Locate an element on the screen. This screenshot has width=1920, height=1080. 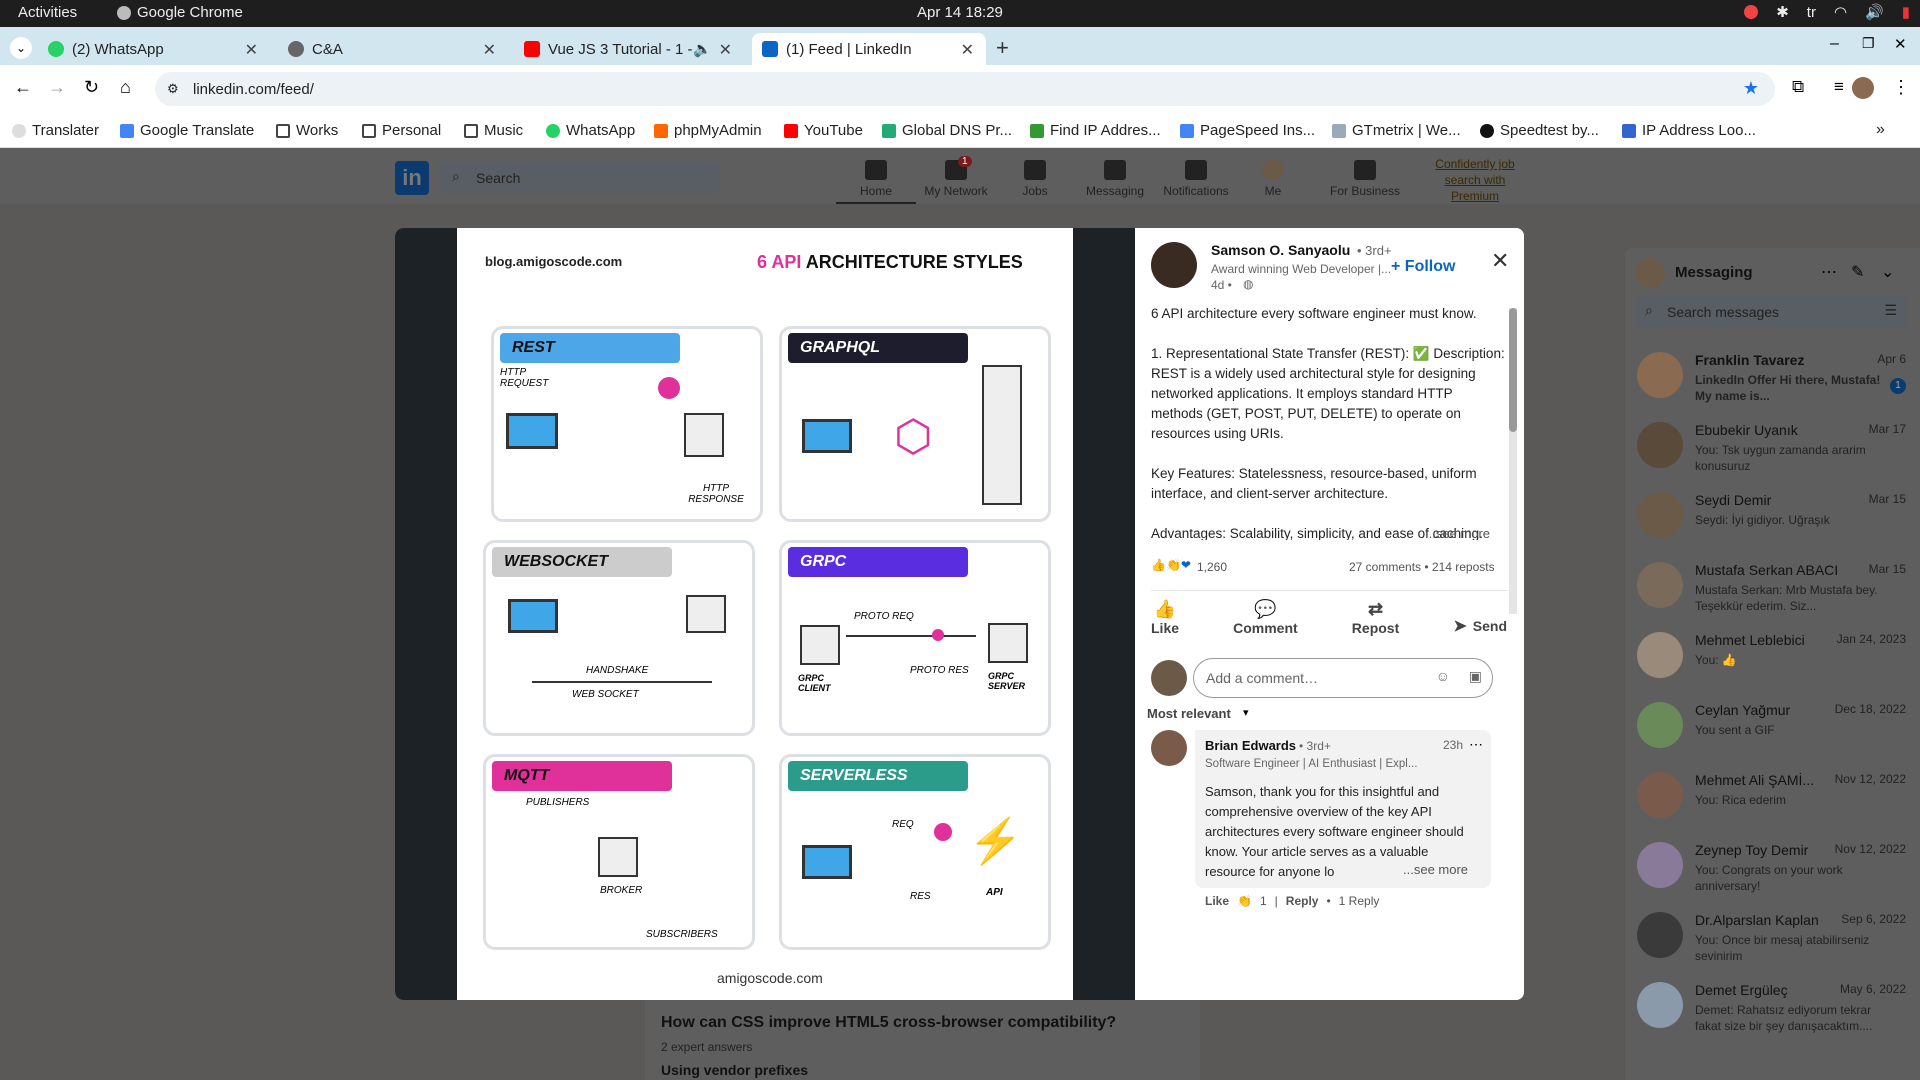
bookmark-folder-music: Music is located at coordinates (493, 130).